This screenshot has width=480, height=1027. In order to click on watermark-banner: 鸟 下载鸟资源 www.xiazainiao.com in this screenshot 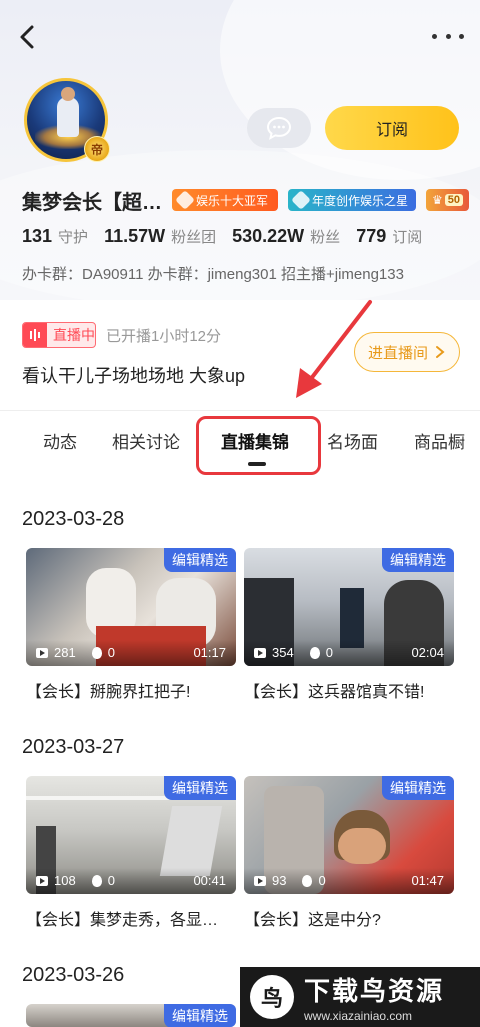, I will do `click(360, 997)`.